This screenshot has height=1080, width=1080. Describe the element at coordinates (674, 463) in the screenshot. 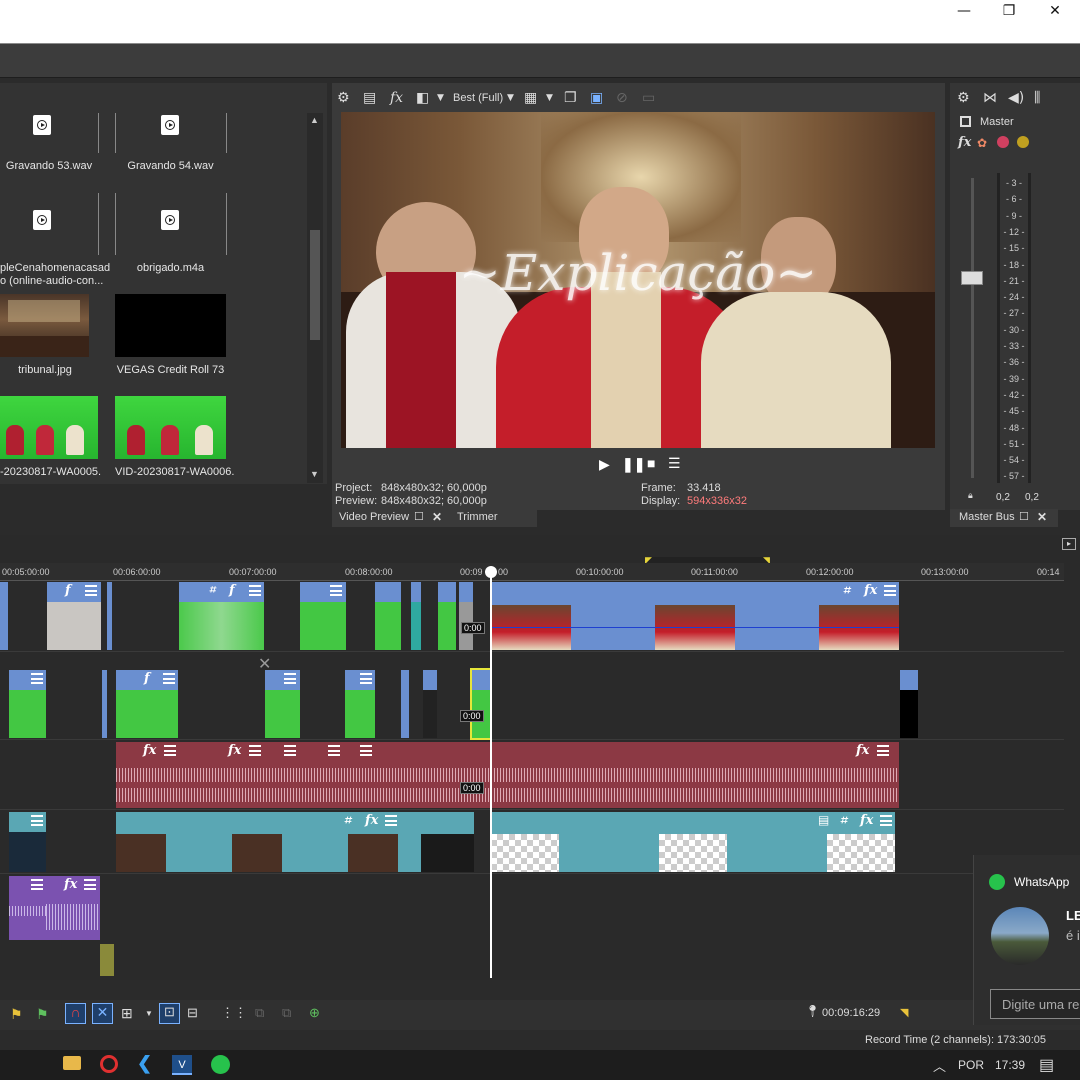

I see `menu-icon: ☰` at that location.